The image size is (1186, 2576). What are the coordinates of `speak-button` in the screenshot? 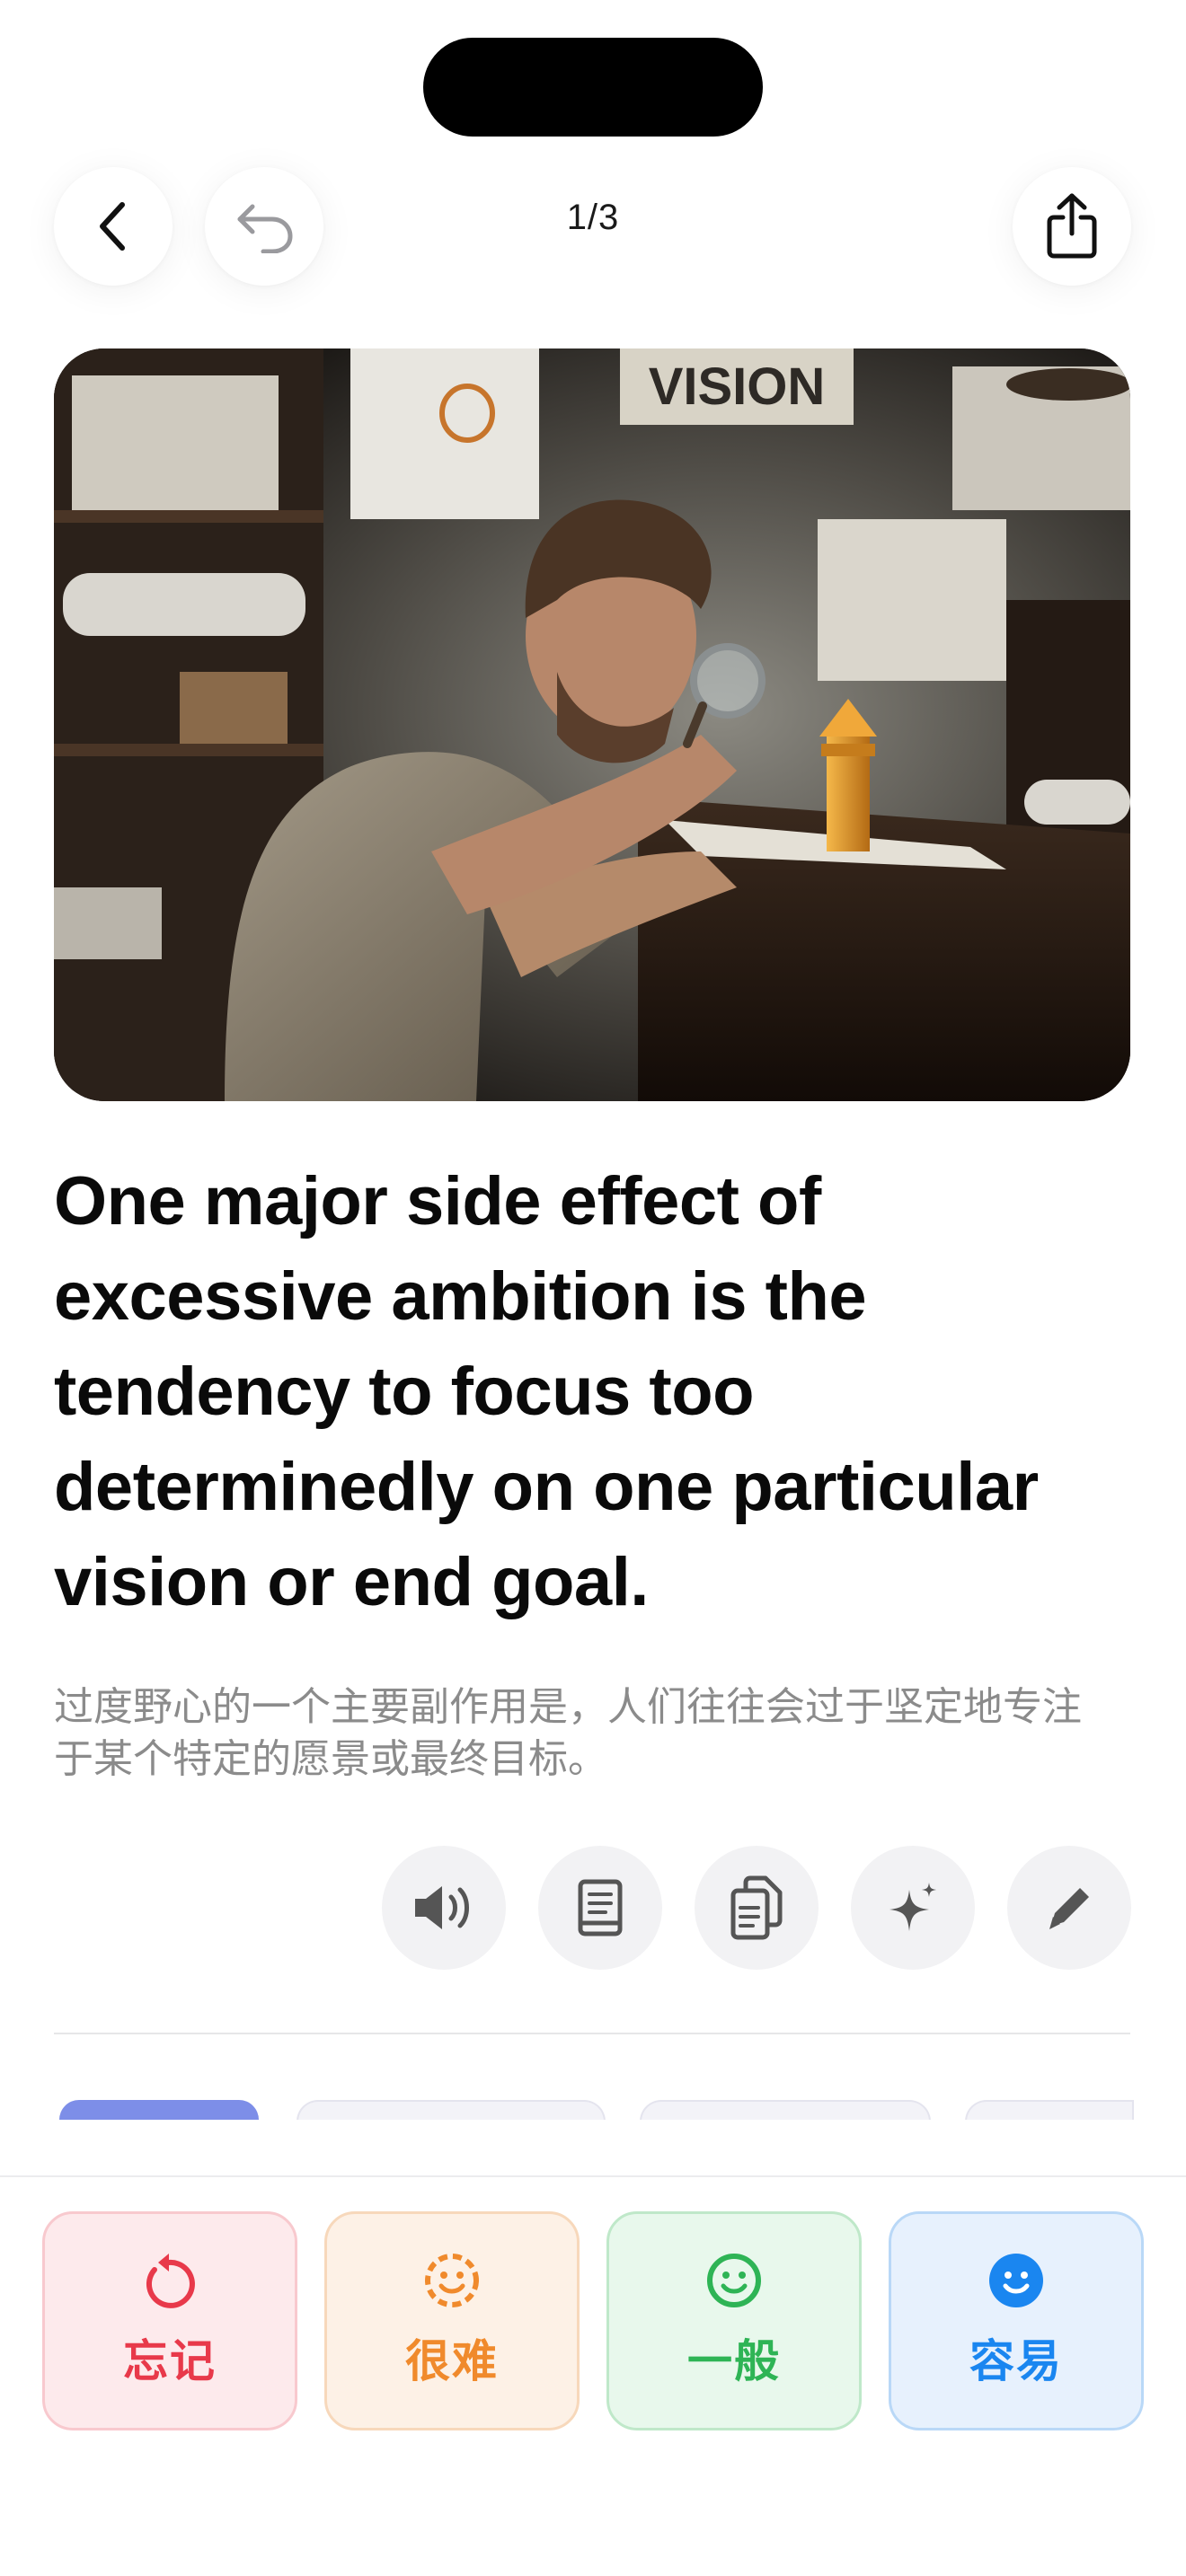 It's located at (444, 1908).